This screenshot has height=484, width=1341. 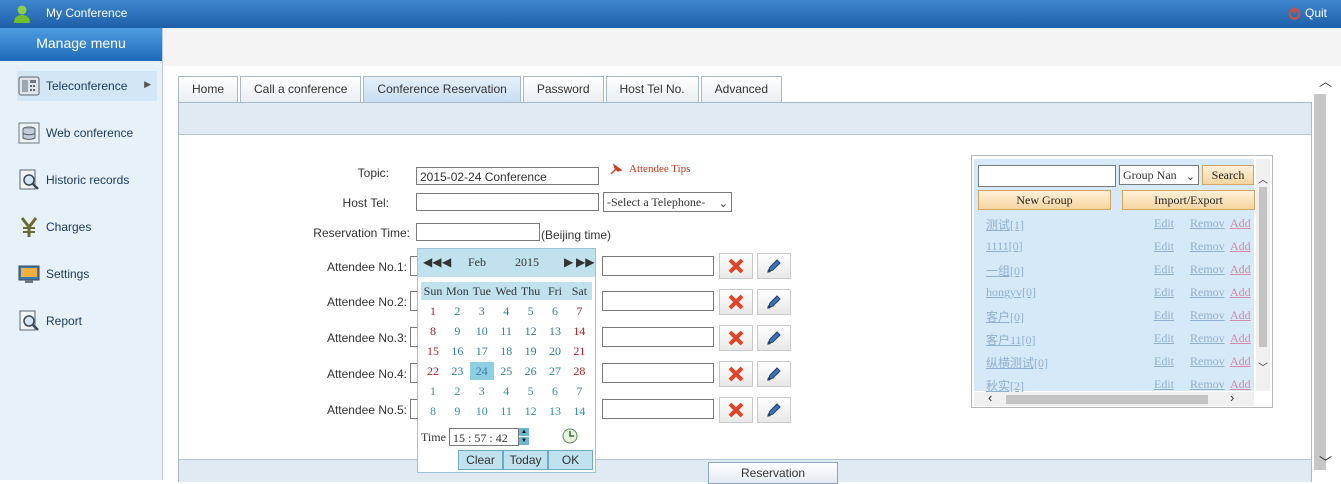 I want to click on calendar-day: 2, so click(x=457, y=311).